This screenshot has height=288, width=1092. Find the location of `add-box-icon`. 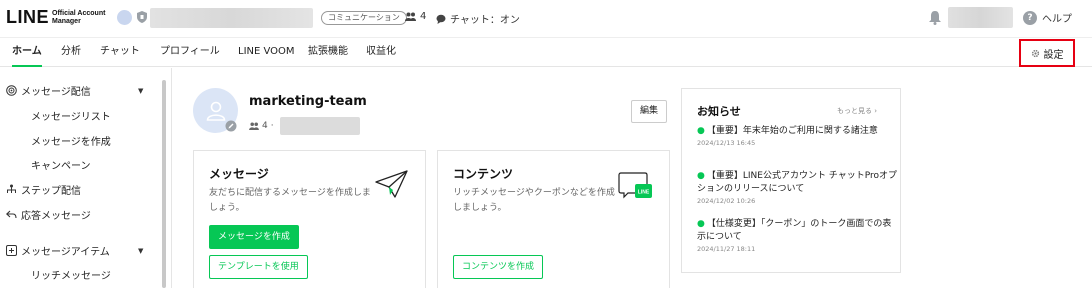

add-box-icon is located at coordinates (11, 250).